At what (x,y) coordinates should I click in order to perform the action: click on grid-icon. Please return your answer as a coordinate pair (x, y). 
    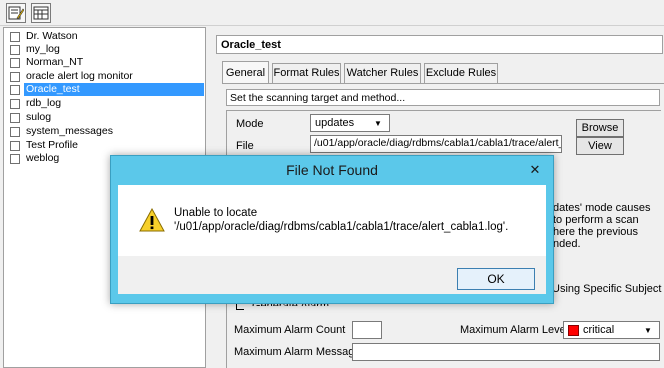
    Looking at the image, I should click on (41, 13).